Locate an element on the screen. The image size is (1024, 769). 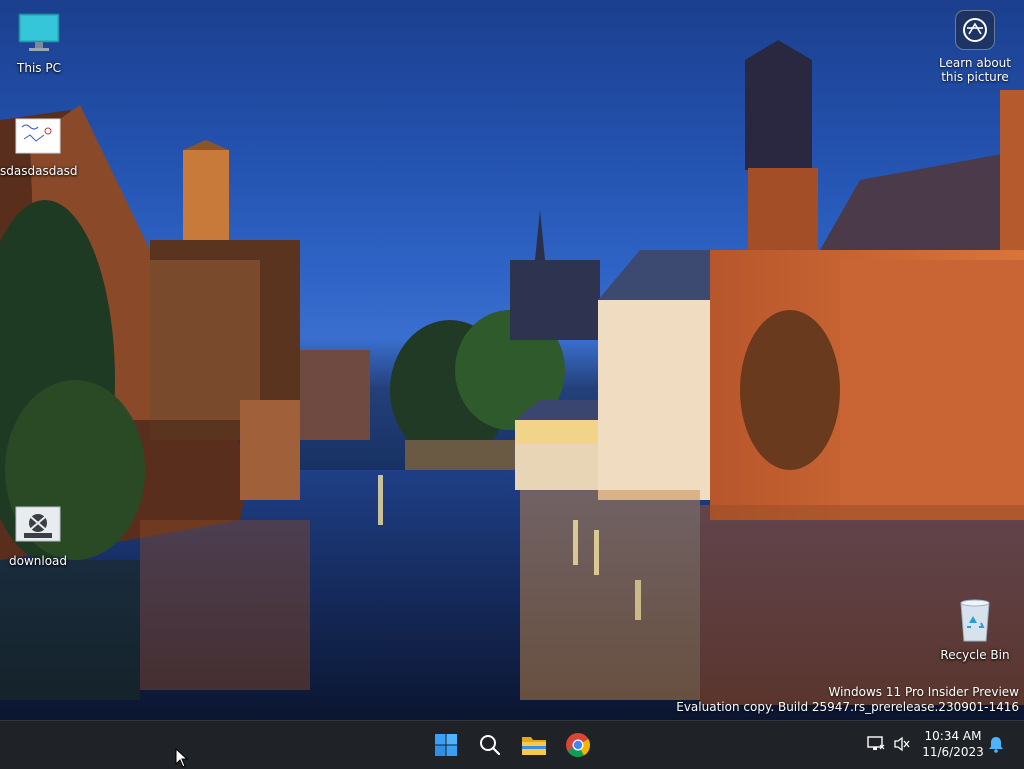
chrome-icon is located at coordinates (578, 745).